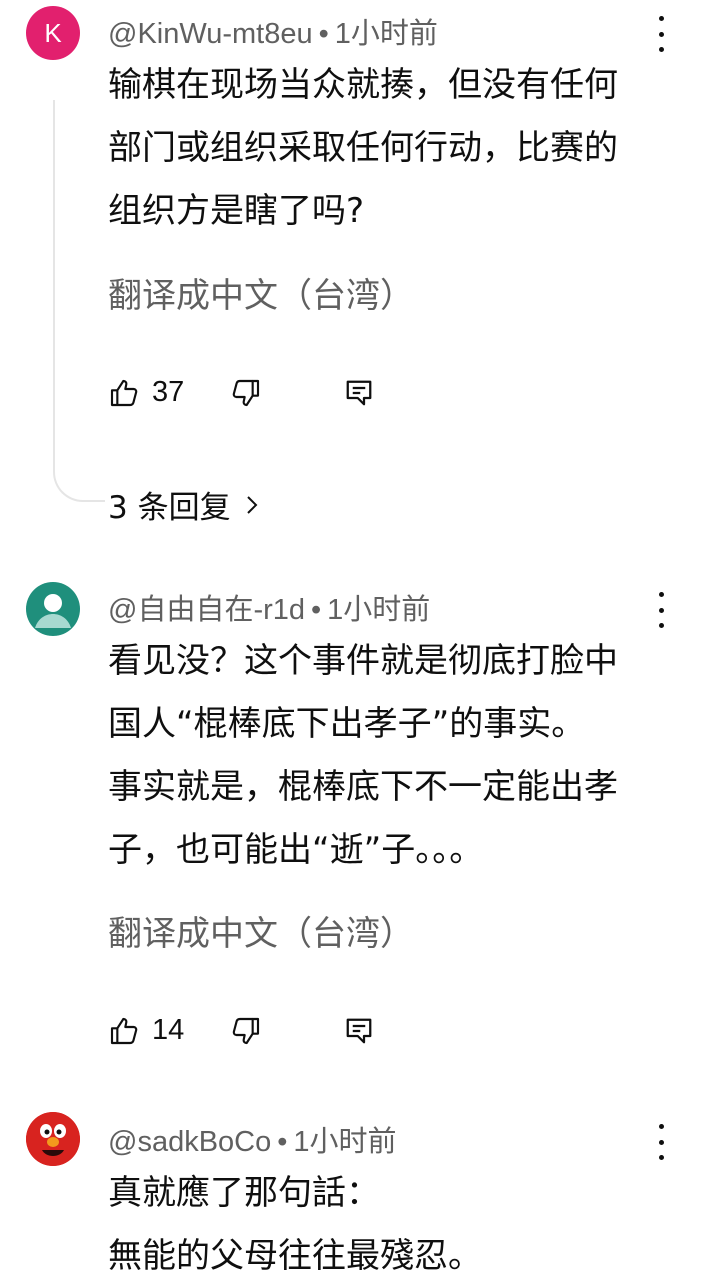  What do you see at coordinates (363, 661) in the screenshot?
I see `comment-line: 看见没？这个事件就是彻底打脸中` at bounding box center [363, 661].